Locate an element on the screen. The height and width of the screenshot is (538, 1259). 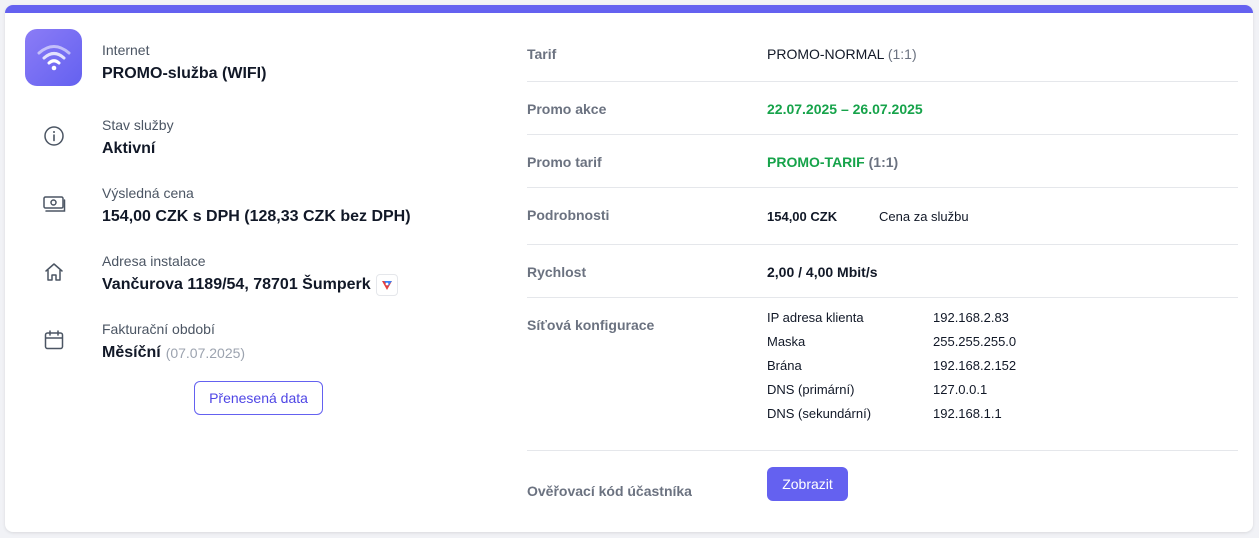
network-value: 192.168.2.152 is located at coordinates (975, 365).